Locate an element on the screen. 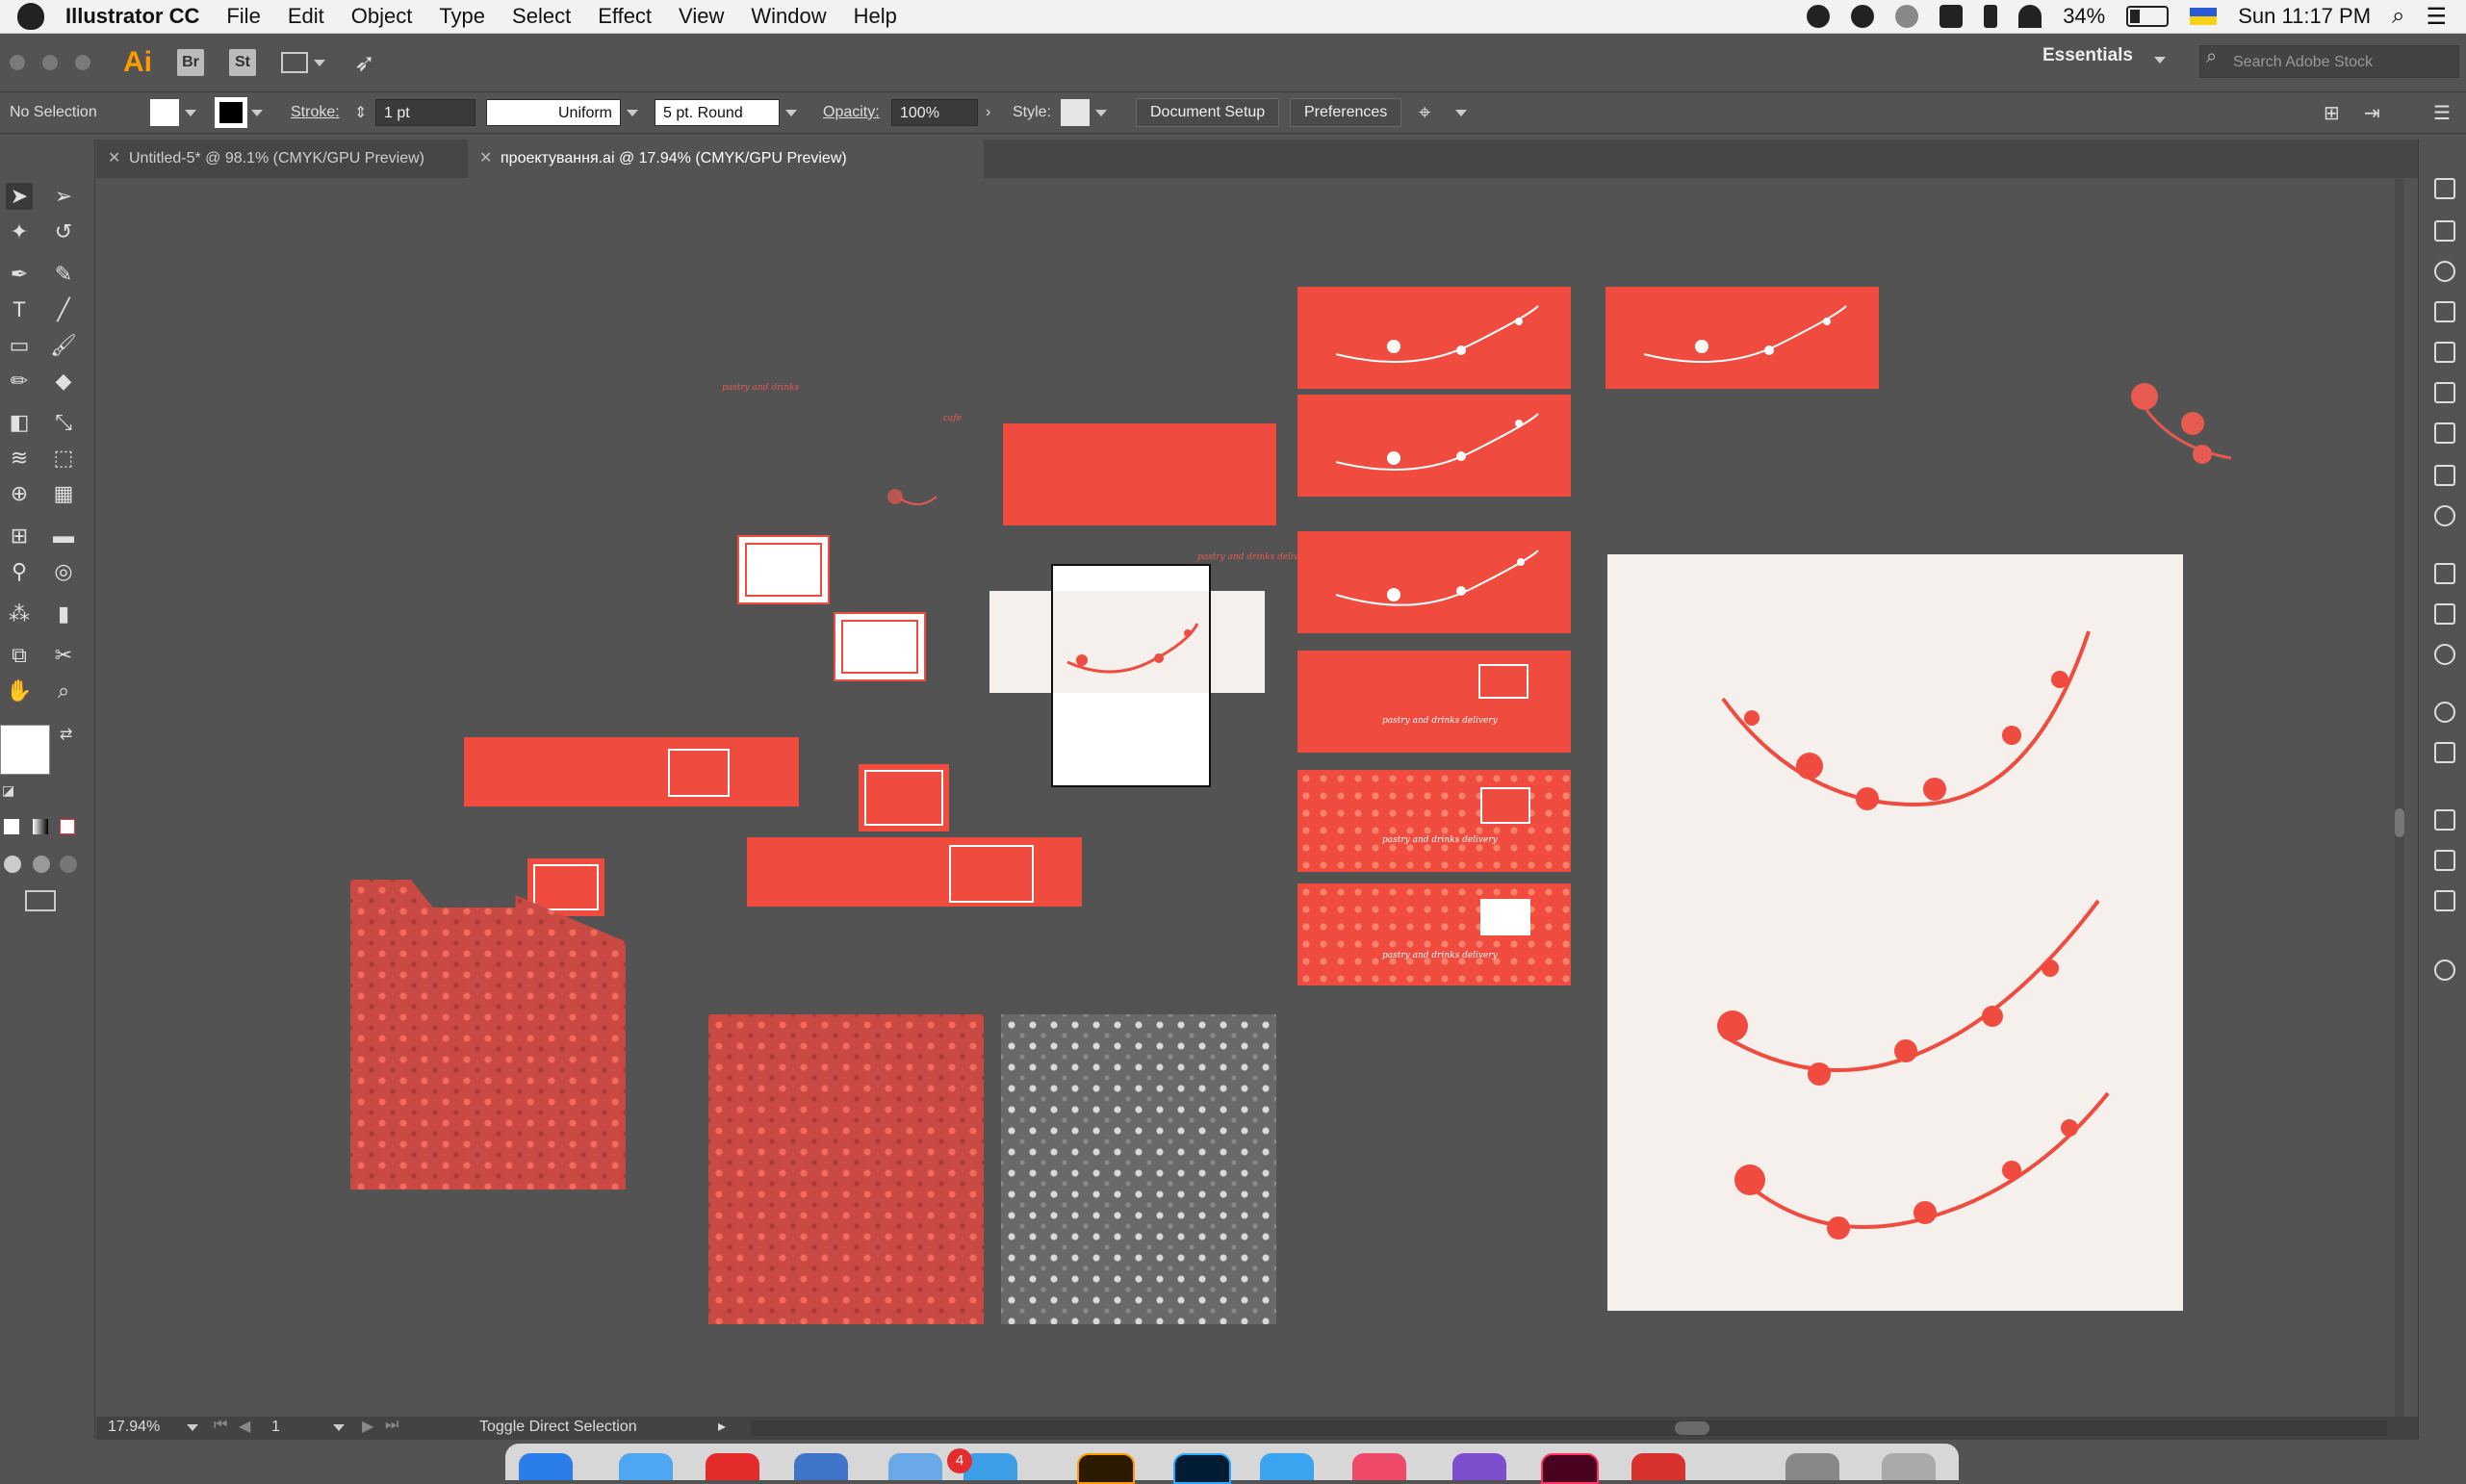  swatches-panel-icon is located at coordinates (2444, 433).